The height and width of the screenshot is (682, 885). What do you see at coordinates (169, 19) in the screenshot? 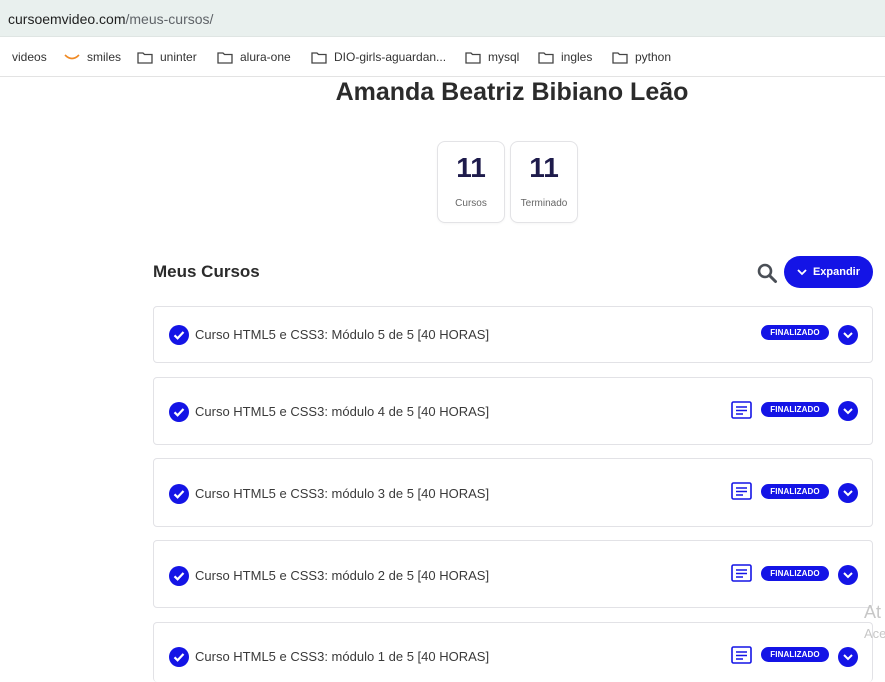
I see `url-path: /meus-cursos/` at bounding box center [169, 19].